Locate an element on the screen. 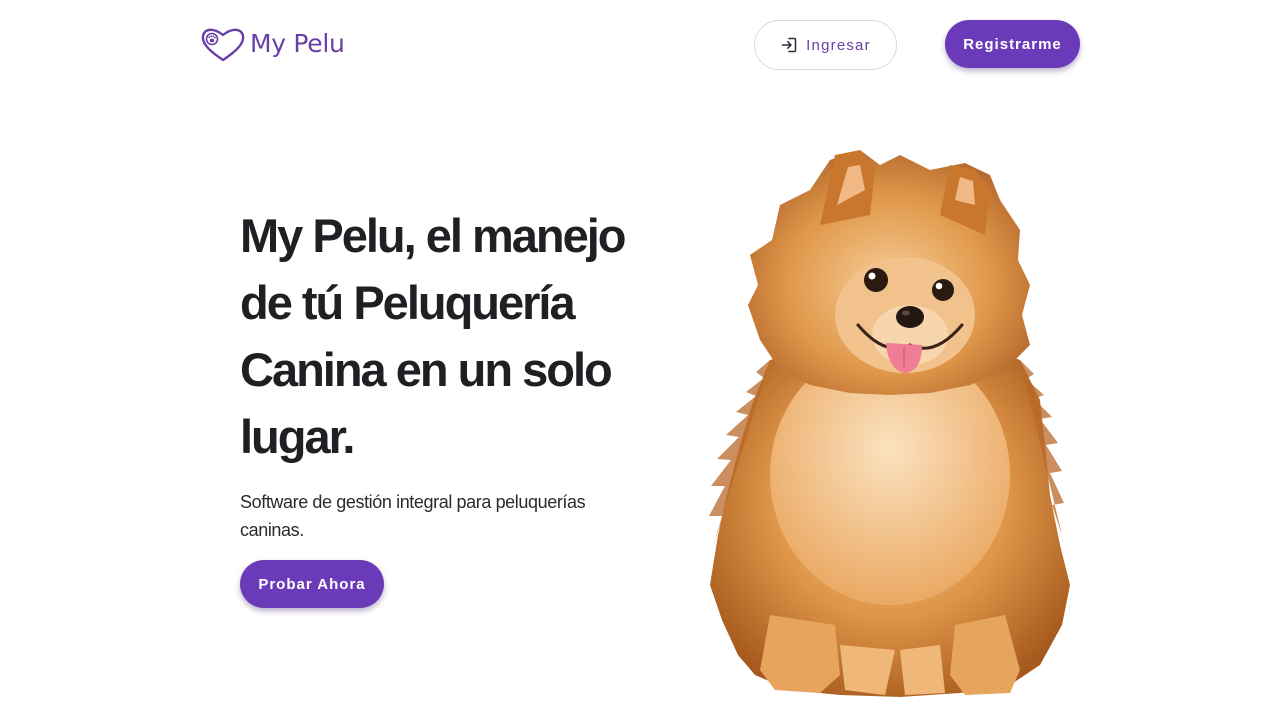  login-button-label: Ingresar is located at coordinates (838, 45).